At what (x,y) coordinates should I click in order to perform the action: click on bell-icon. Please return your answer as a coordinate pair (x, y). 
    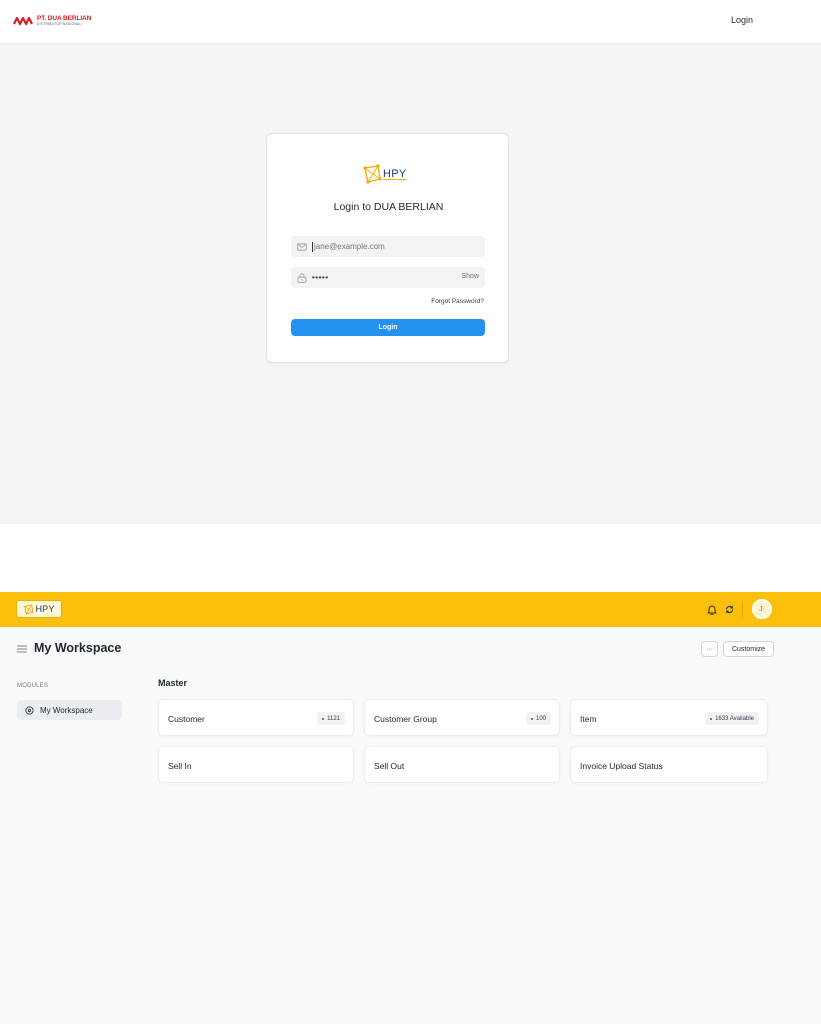
    Looking at the image, I should click on (712, 609).